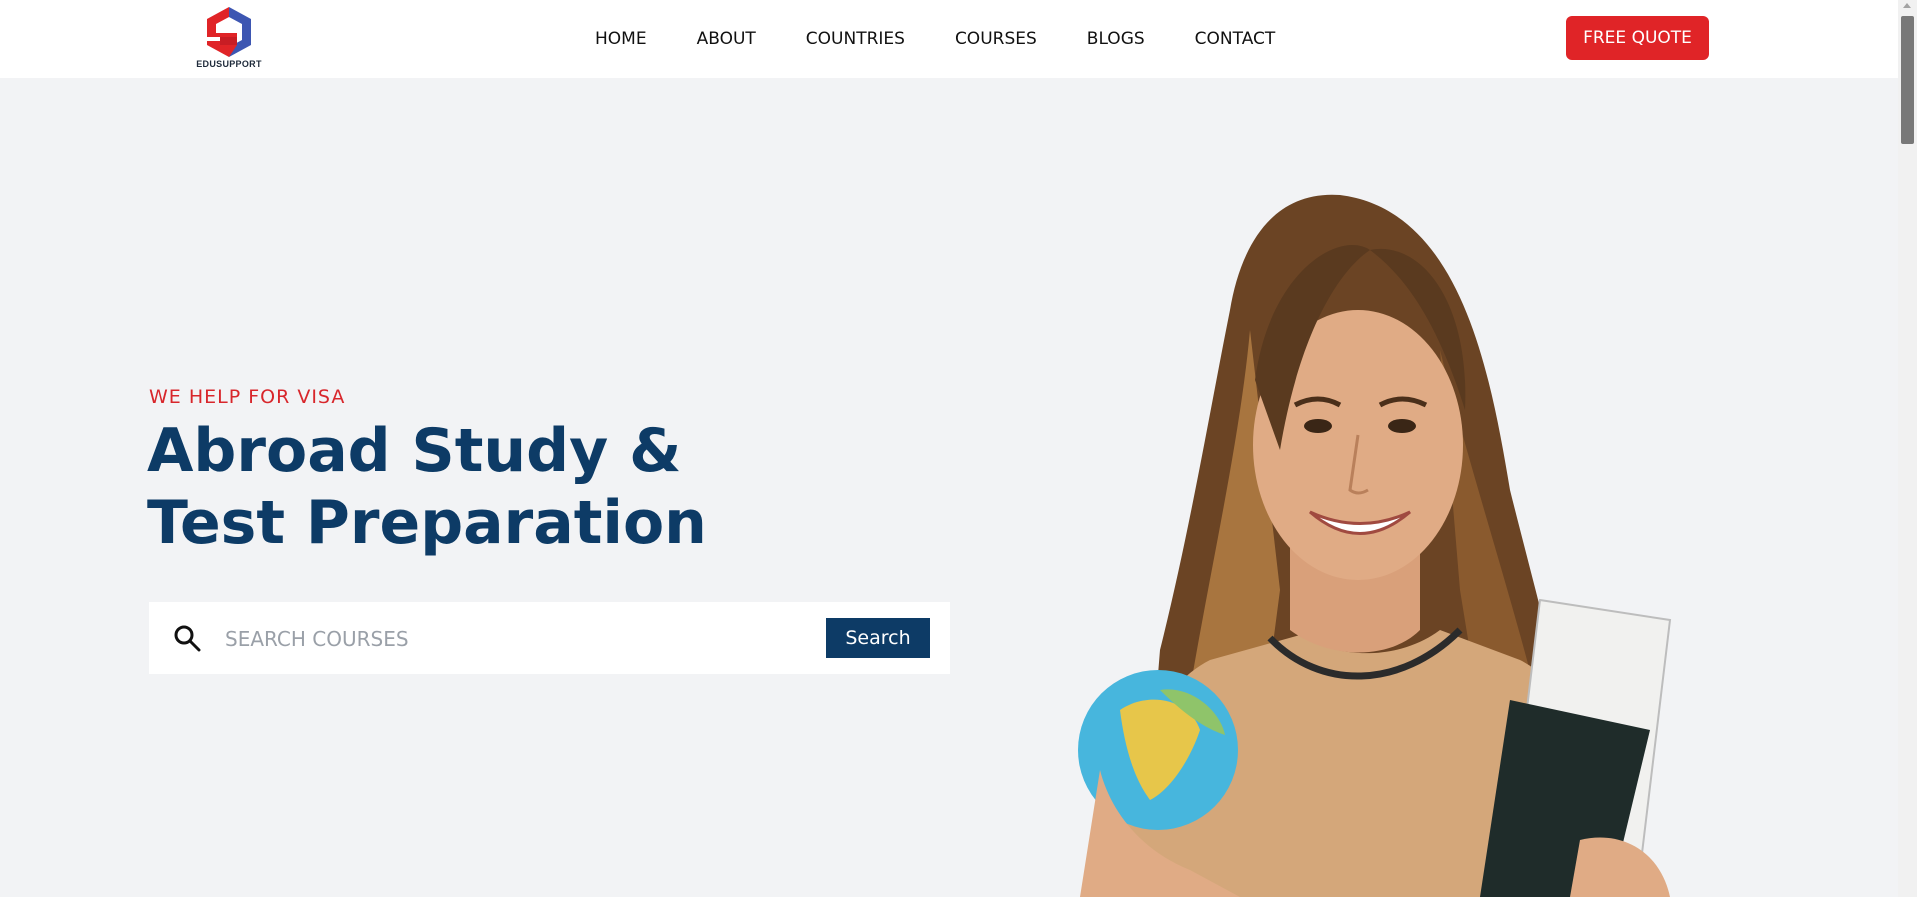  What do you see at coordinates (229, 32) in the screenshot?
I see `logo-mark-icon` at bounding box center [229, 32].